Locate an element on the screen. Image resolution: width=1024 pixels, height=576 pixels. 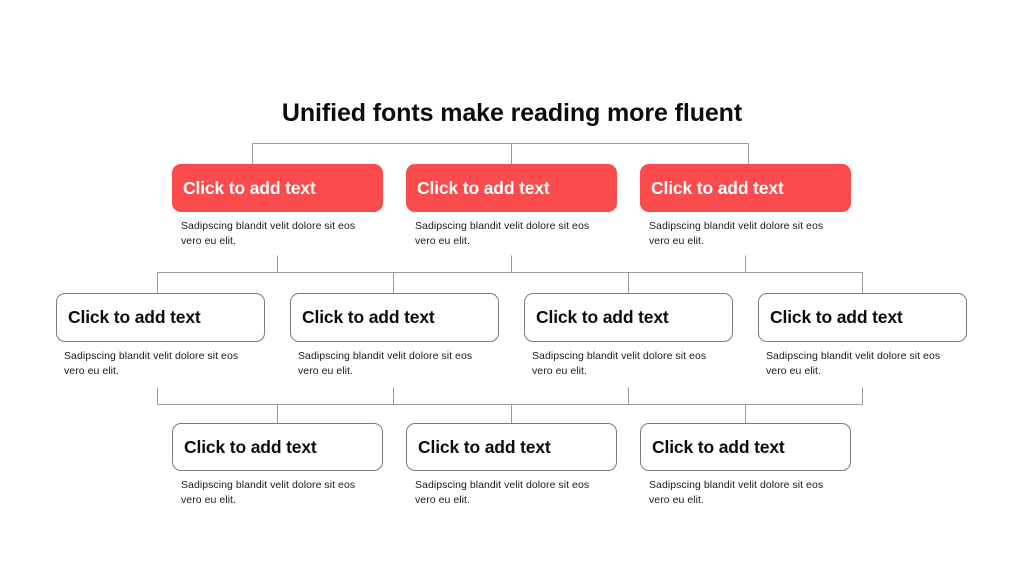
node-row2-3: Click to add text is located at coordinates (628, 317).